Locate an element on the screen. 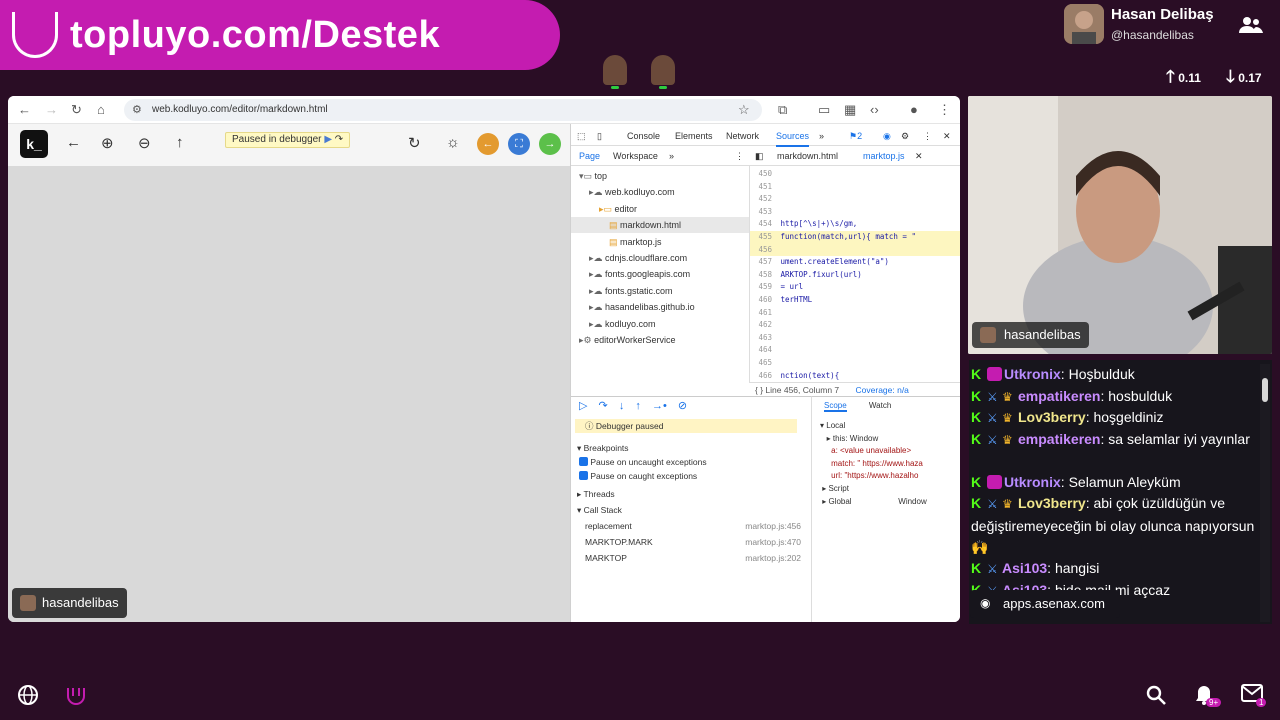 This screenshot has width=1280, height=720. bookmark-star-icon: ☆ is located at coordinates (744, 110).